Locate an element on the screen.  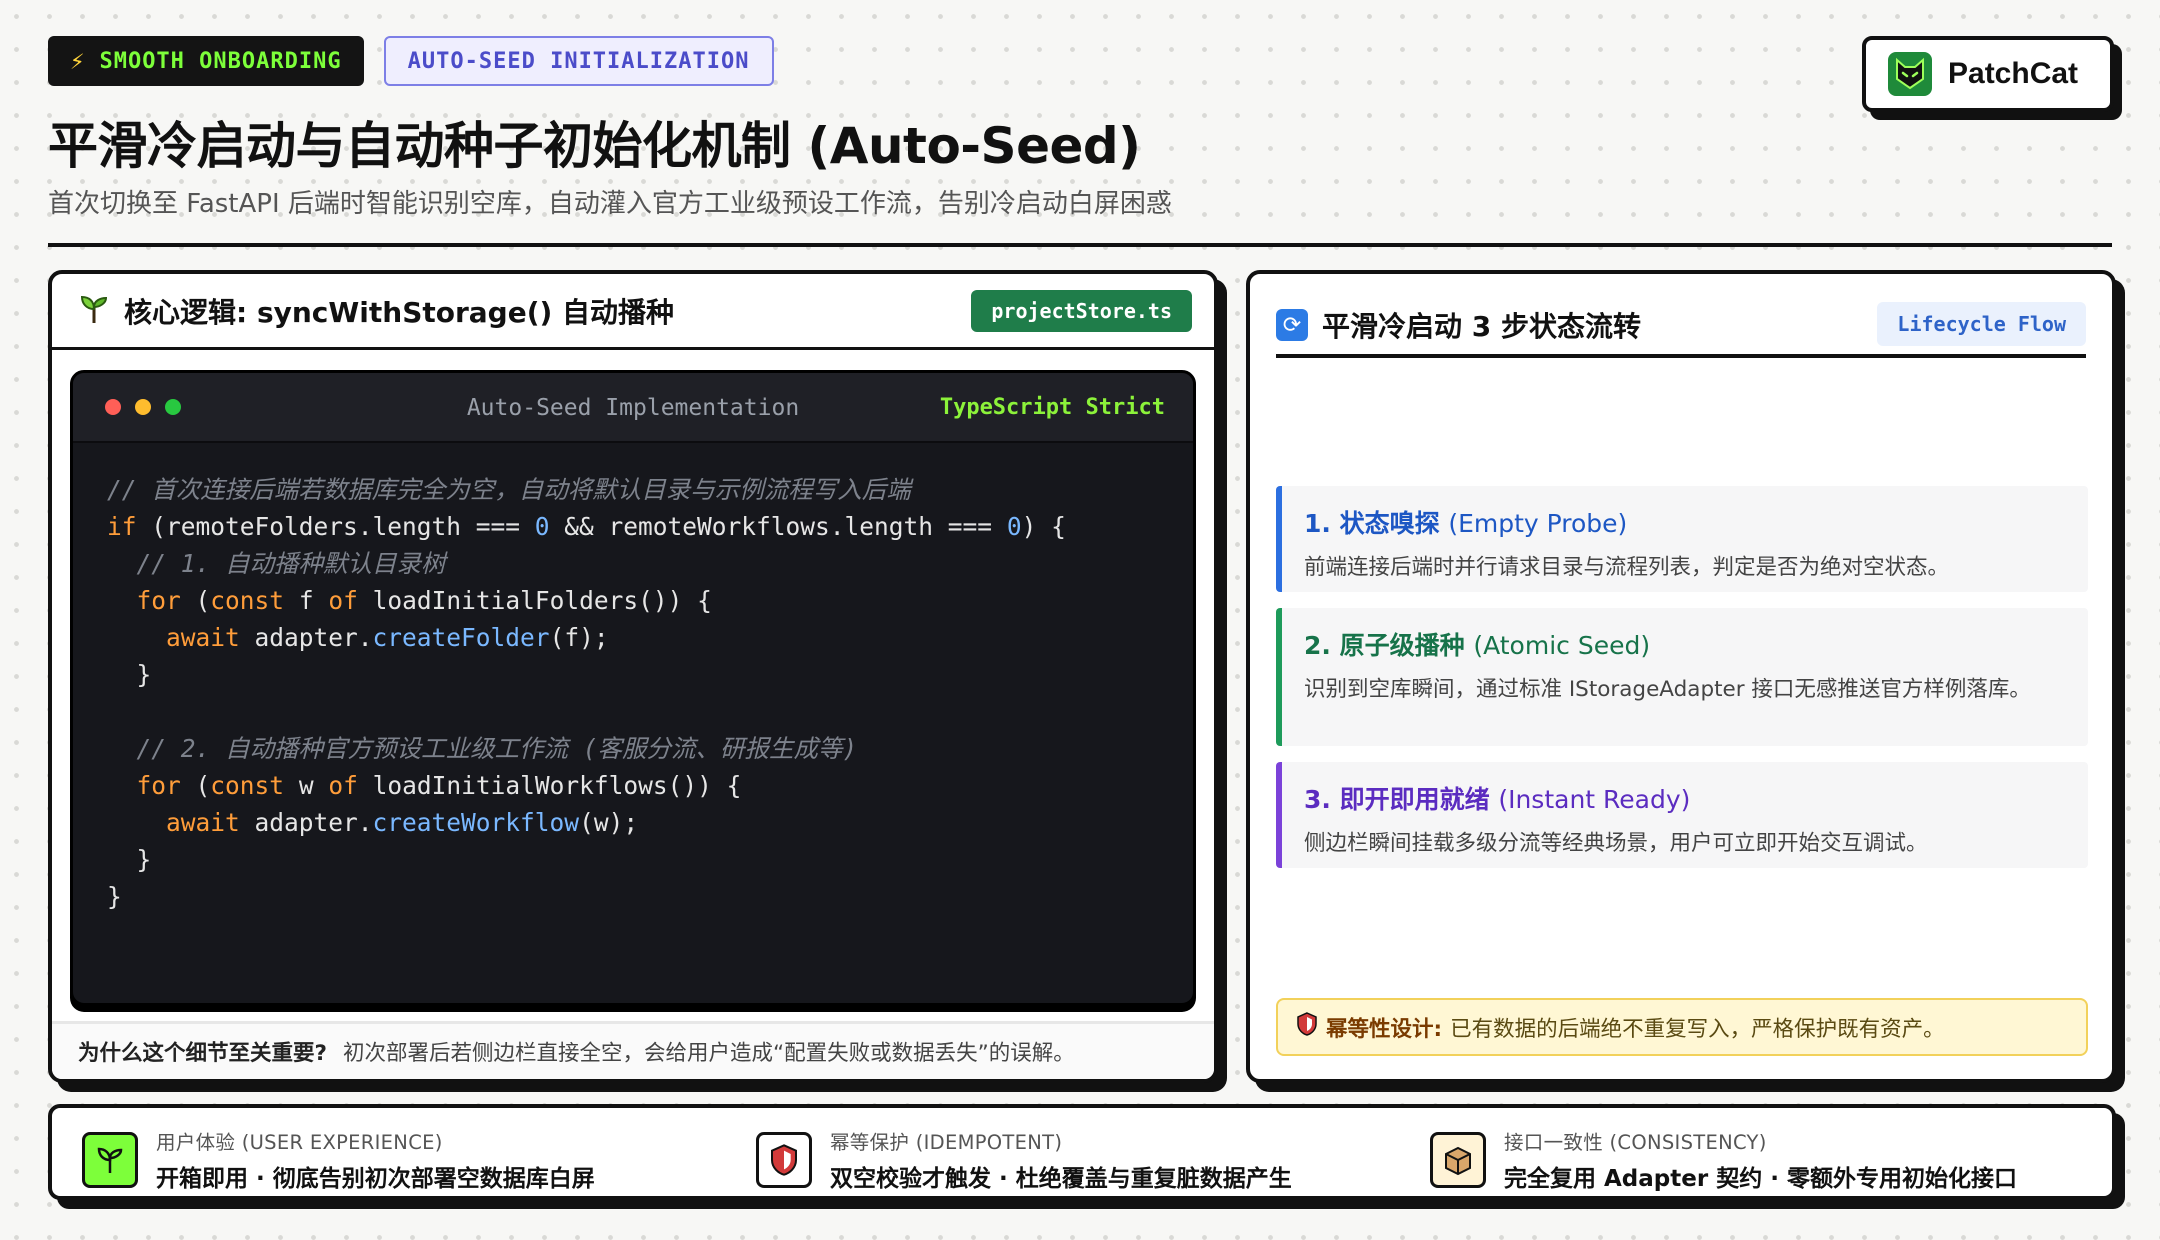
brand-name: PatchCat is located at coordinates (2013, 73).